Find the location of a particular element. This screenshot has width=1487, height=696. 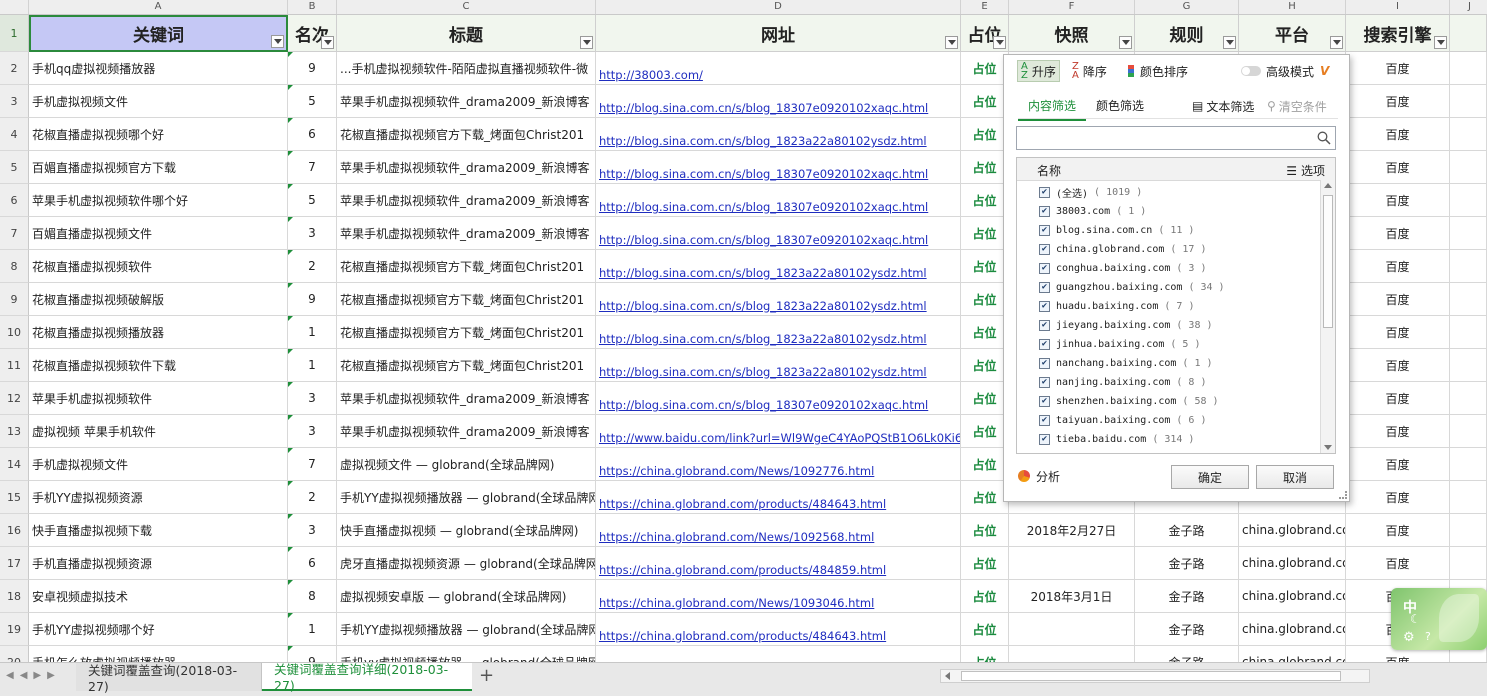

row-number: 9 is located at coordinates (14, 299).